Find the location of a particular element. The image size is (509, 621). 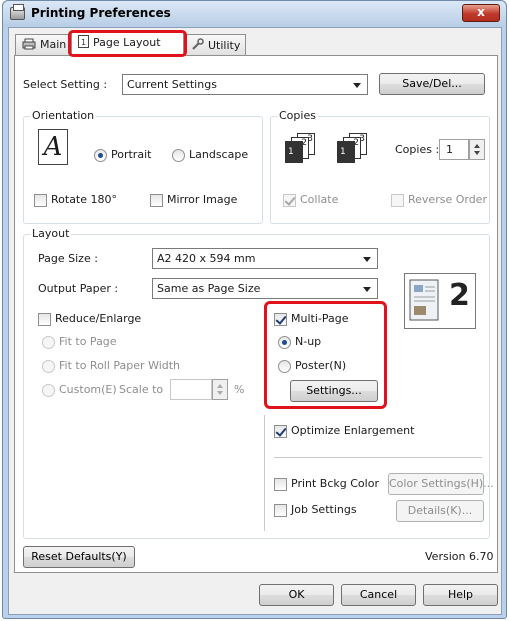

tab-utility-label: Utility is located at coordinates (224, 45).